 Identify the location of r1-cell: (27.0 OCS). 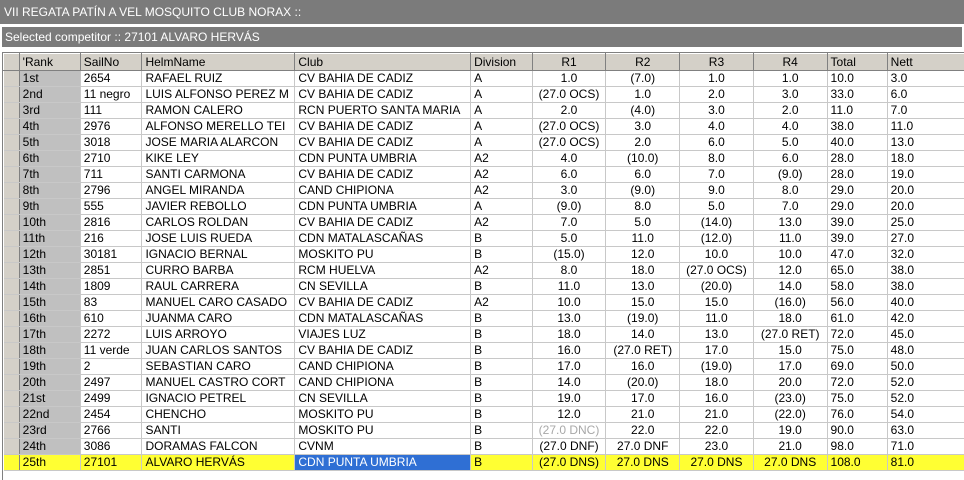
(569, 143).